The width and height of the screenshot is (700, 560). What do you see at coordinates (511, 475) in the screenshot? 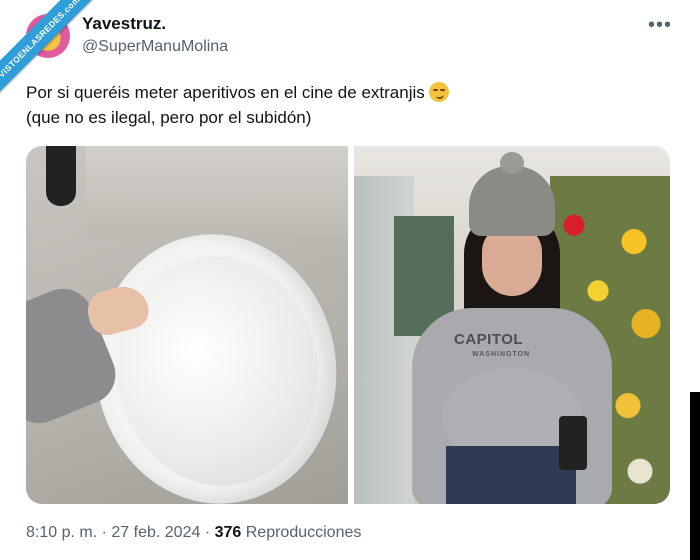
I see `woman-jeans` at bounding box center [511, 475].